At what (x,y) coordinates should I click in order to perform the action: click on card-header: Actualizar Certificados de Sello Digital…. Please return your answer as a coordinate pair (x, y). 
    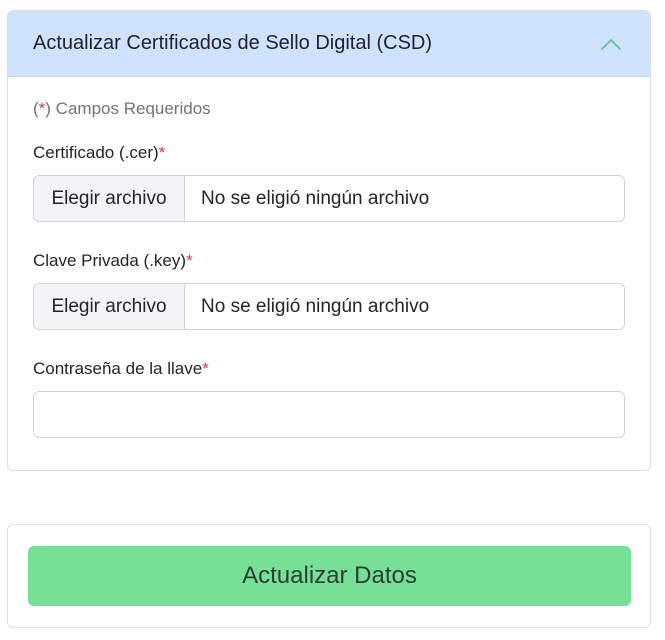
    Looking at the image, I should click on (329, 44).